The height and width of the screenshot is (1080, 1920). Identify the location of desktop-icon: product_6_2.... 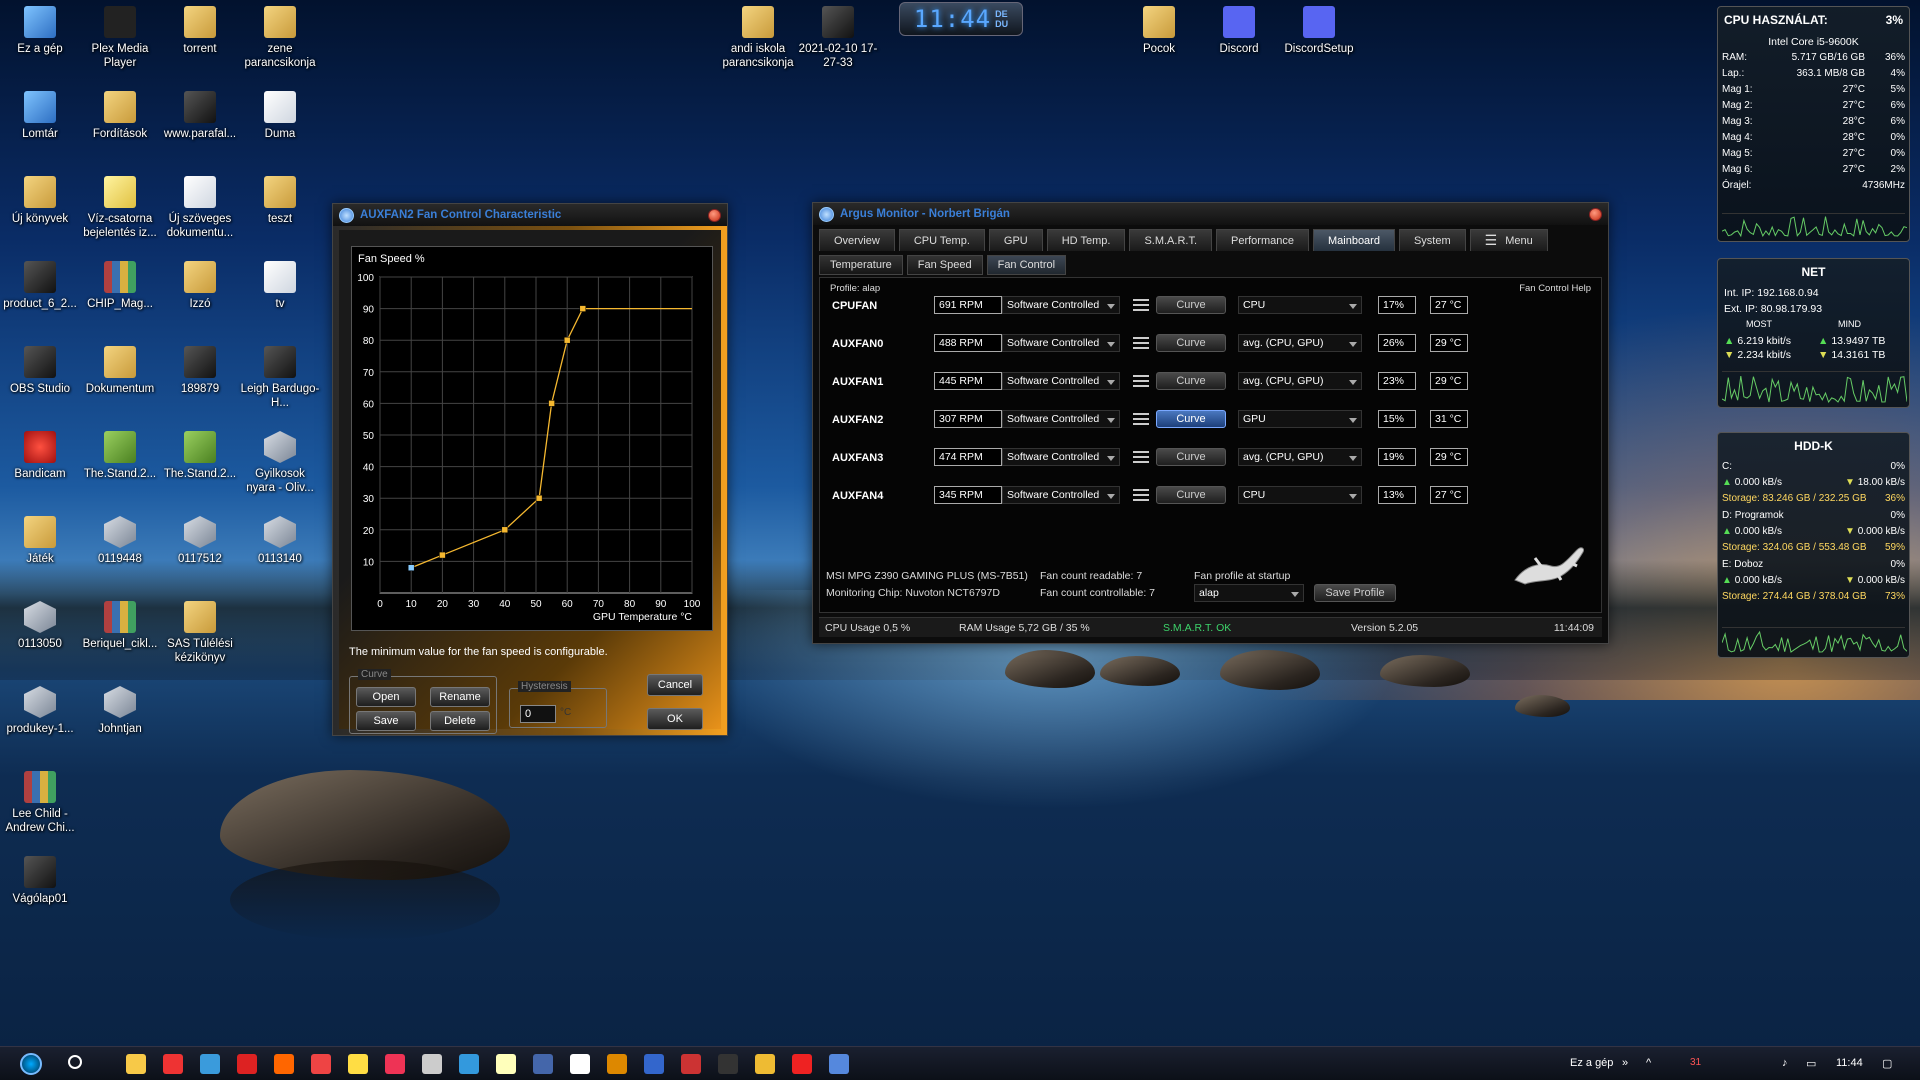
(40, 286).